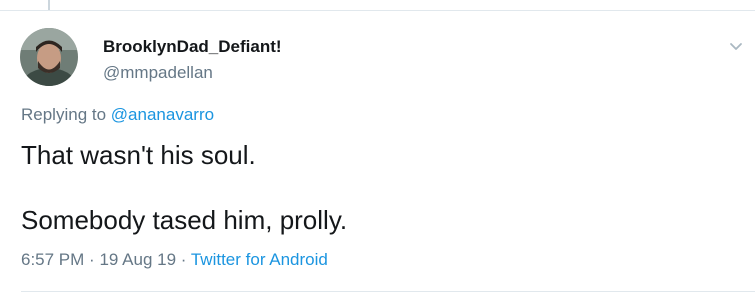 The image size is (755, 298). I want to click on tweet-date: 19 Aug 19, so click(137, 259).